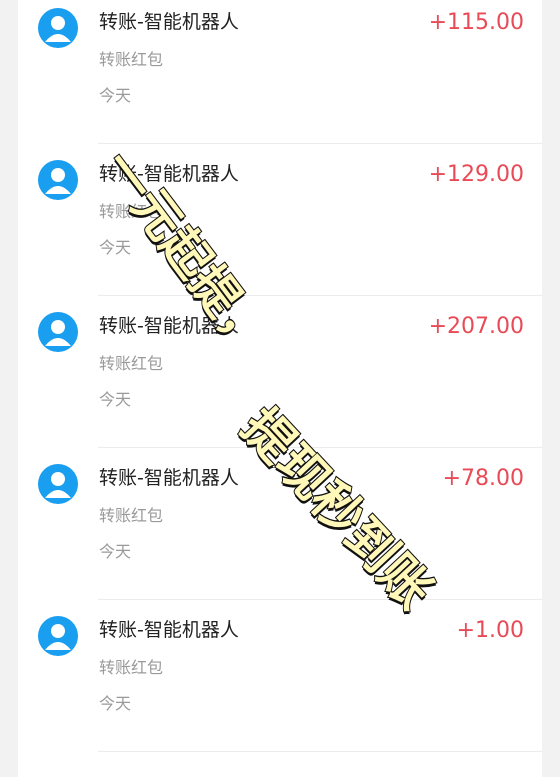 The width and height of the screenshot is (560, 777). What do you see at coordinates (483, 478) in the screenshot?
I see `transaction-amount: +78.00` at bounding box center [483, 478].